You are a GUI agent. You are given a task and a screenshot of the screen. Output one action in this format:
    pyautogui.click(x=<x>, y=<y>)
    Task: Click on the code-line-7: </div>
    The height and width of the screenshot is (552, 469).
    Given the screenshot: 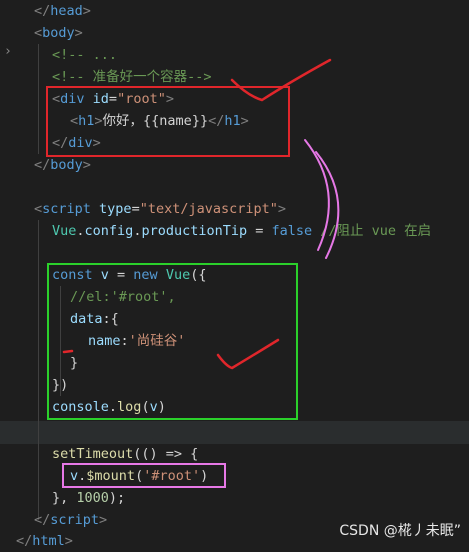 What is the action you would take?
    pyautogui.click(x=76, y=143)
    